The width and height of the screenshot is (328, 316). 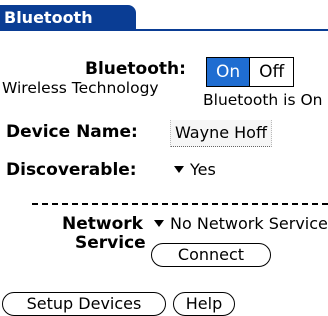 What do you see at coordinates (72, 132) in the screenshot?
I see `device-name-label: Device Name:` at bounding box center [72, 132].